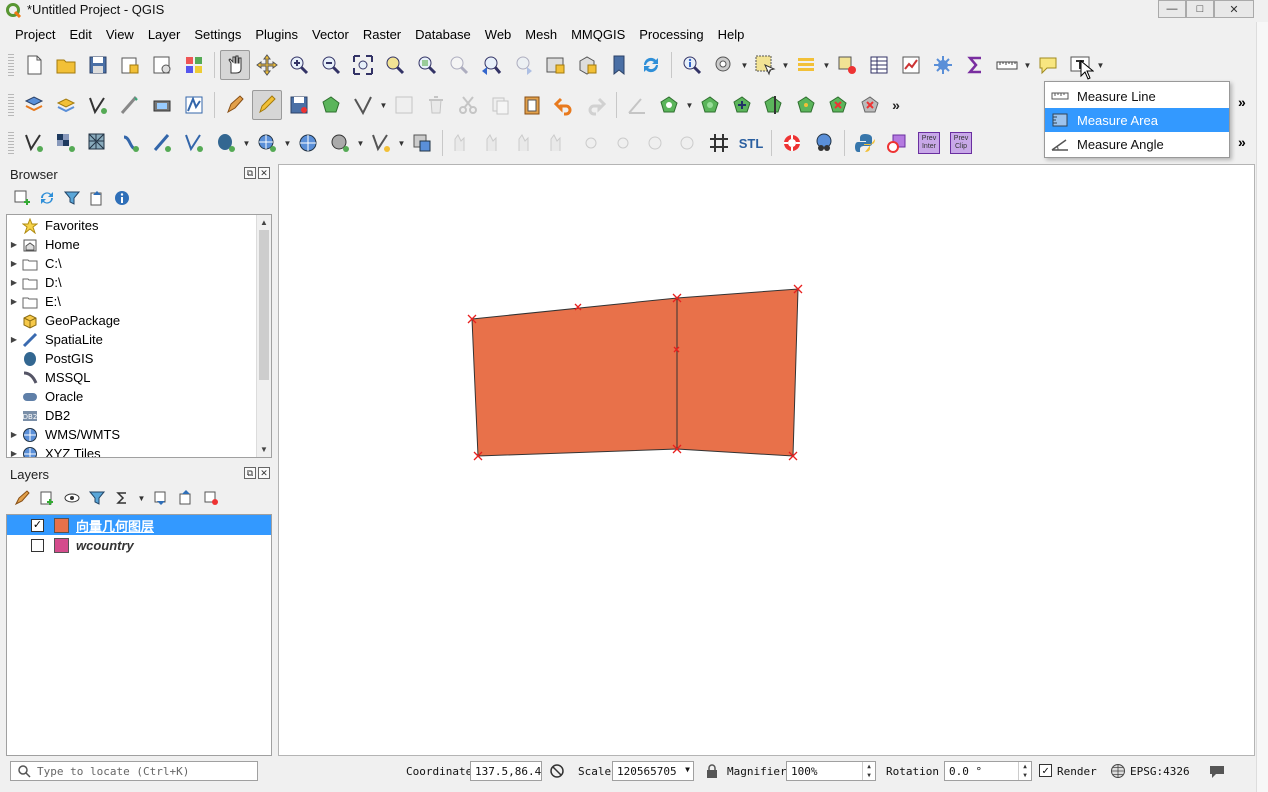 The width and height of the screenshot is (1268, 792). Describe the element at coordinates (264, 305) in the screenshot. I see `scrollbar-thumb` at that location.